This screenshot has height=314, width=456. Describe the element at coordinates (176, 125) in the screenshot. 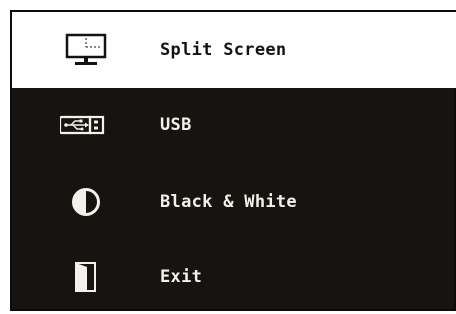

I see `menu-item-label: USB` at that location.